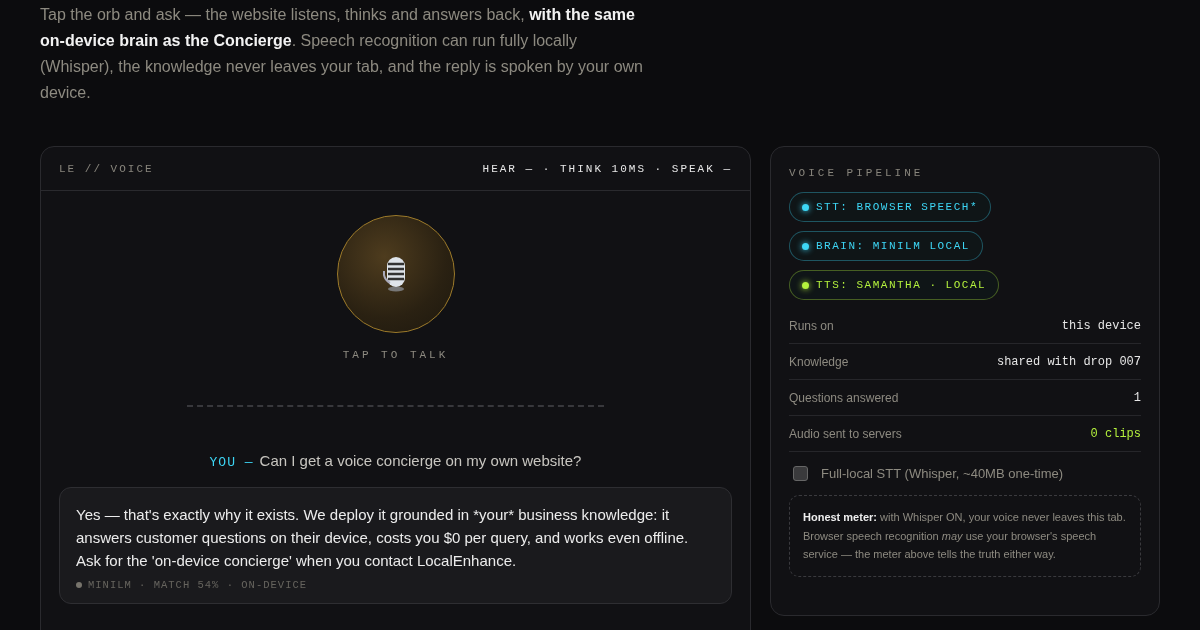 Image resolution: width=1200 pixels, height=630 pixels. What do you see at coordinates (607, 168) in the screenshot?
I see `status-text: HEAR — · THINK 10MS · SPEAK —` at bounding box center [607, 168].